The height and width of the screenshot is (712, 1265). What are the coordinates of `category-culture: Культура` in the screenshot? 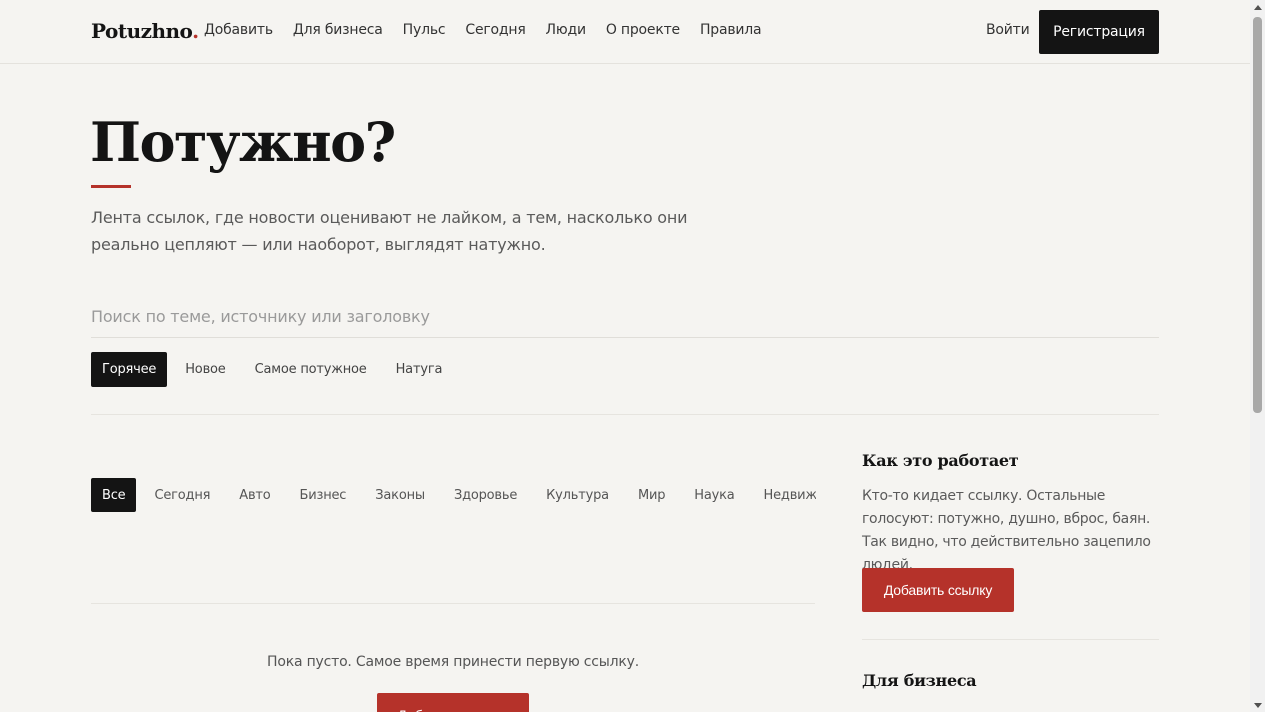 It's located at (577, 495).